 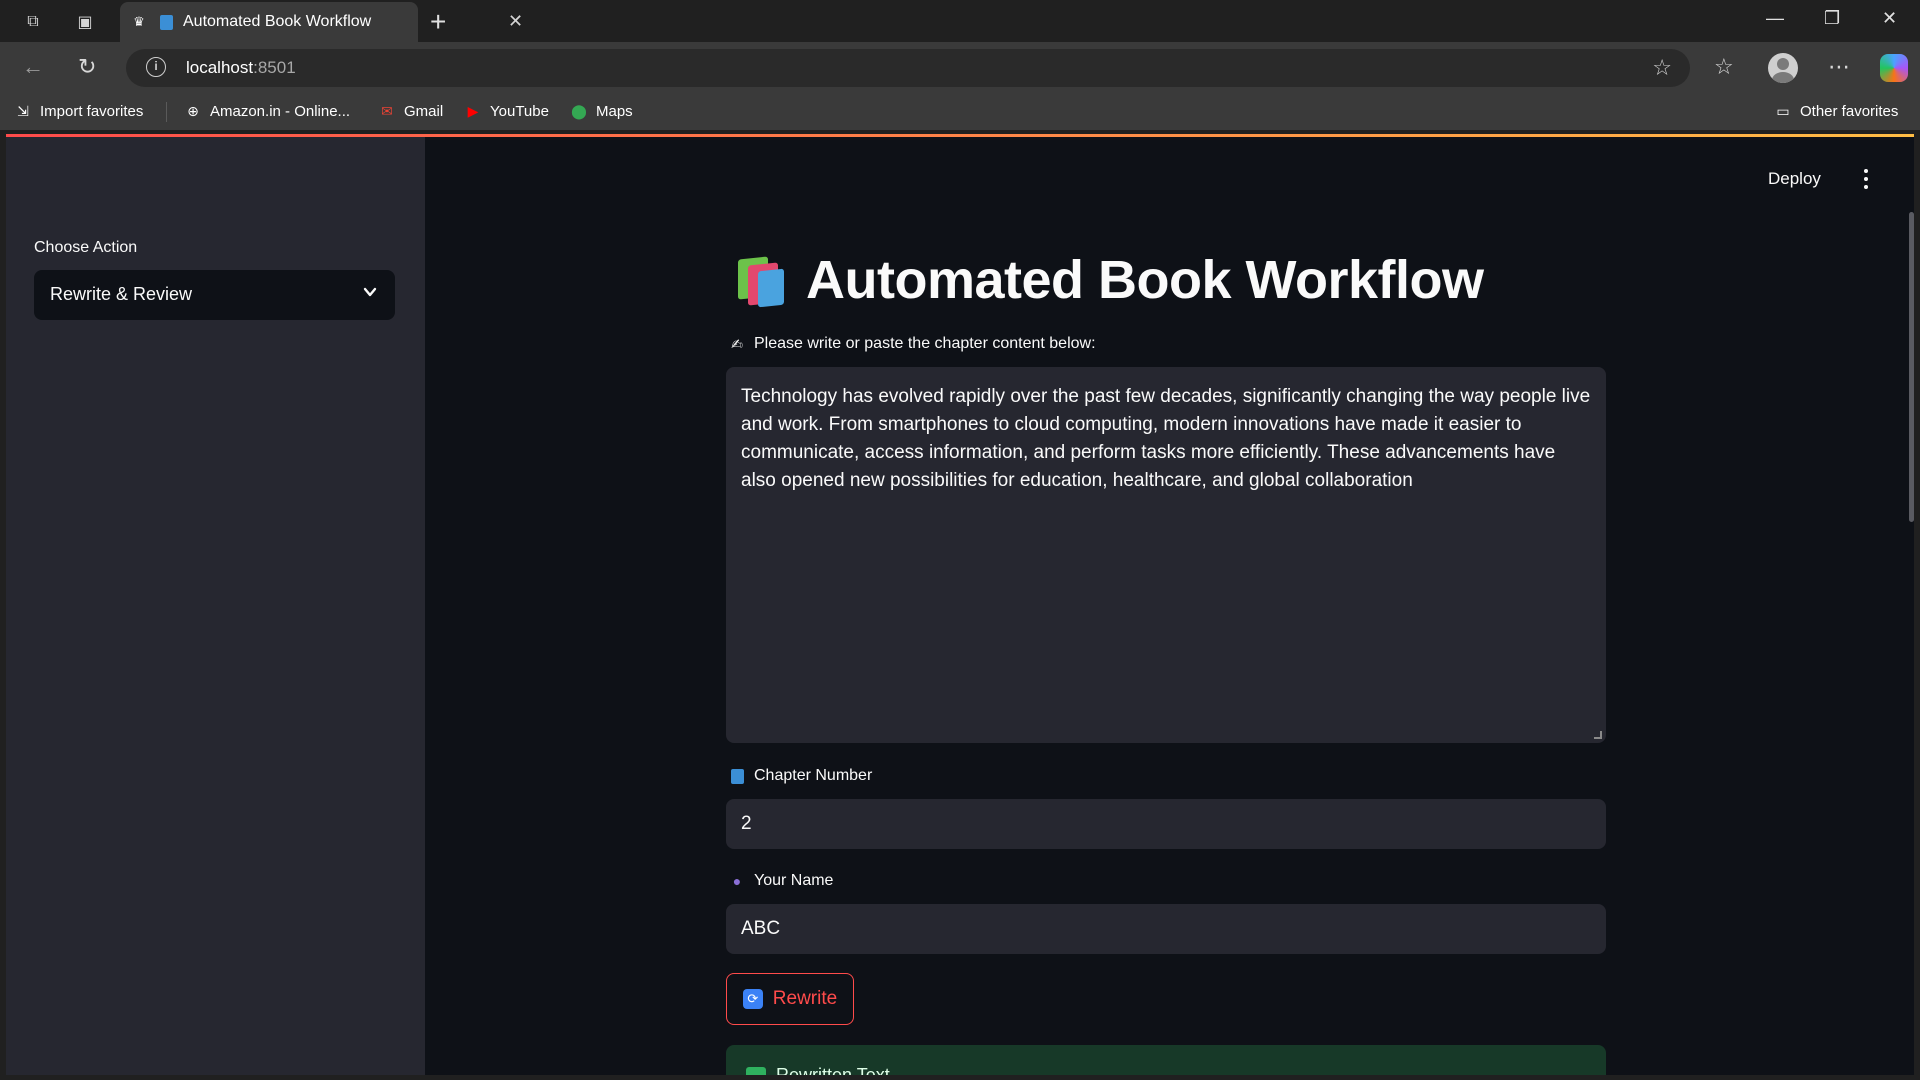 What do you see at coordinates (1166, 824) in the screenshot?
I see `chapter-number-input: 2` at bounding box center [1166, 824].